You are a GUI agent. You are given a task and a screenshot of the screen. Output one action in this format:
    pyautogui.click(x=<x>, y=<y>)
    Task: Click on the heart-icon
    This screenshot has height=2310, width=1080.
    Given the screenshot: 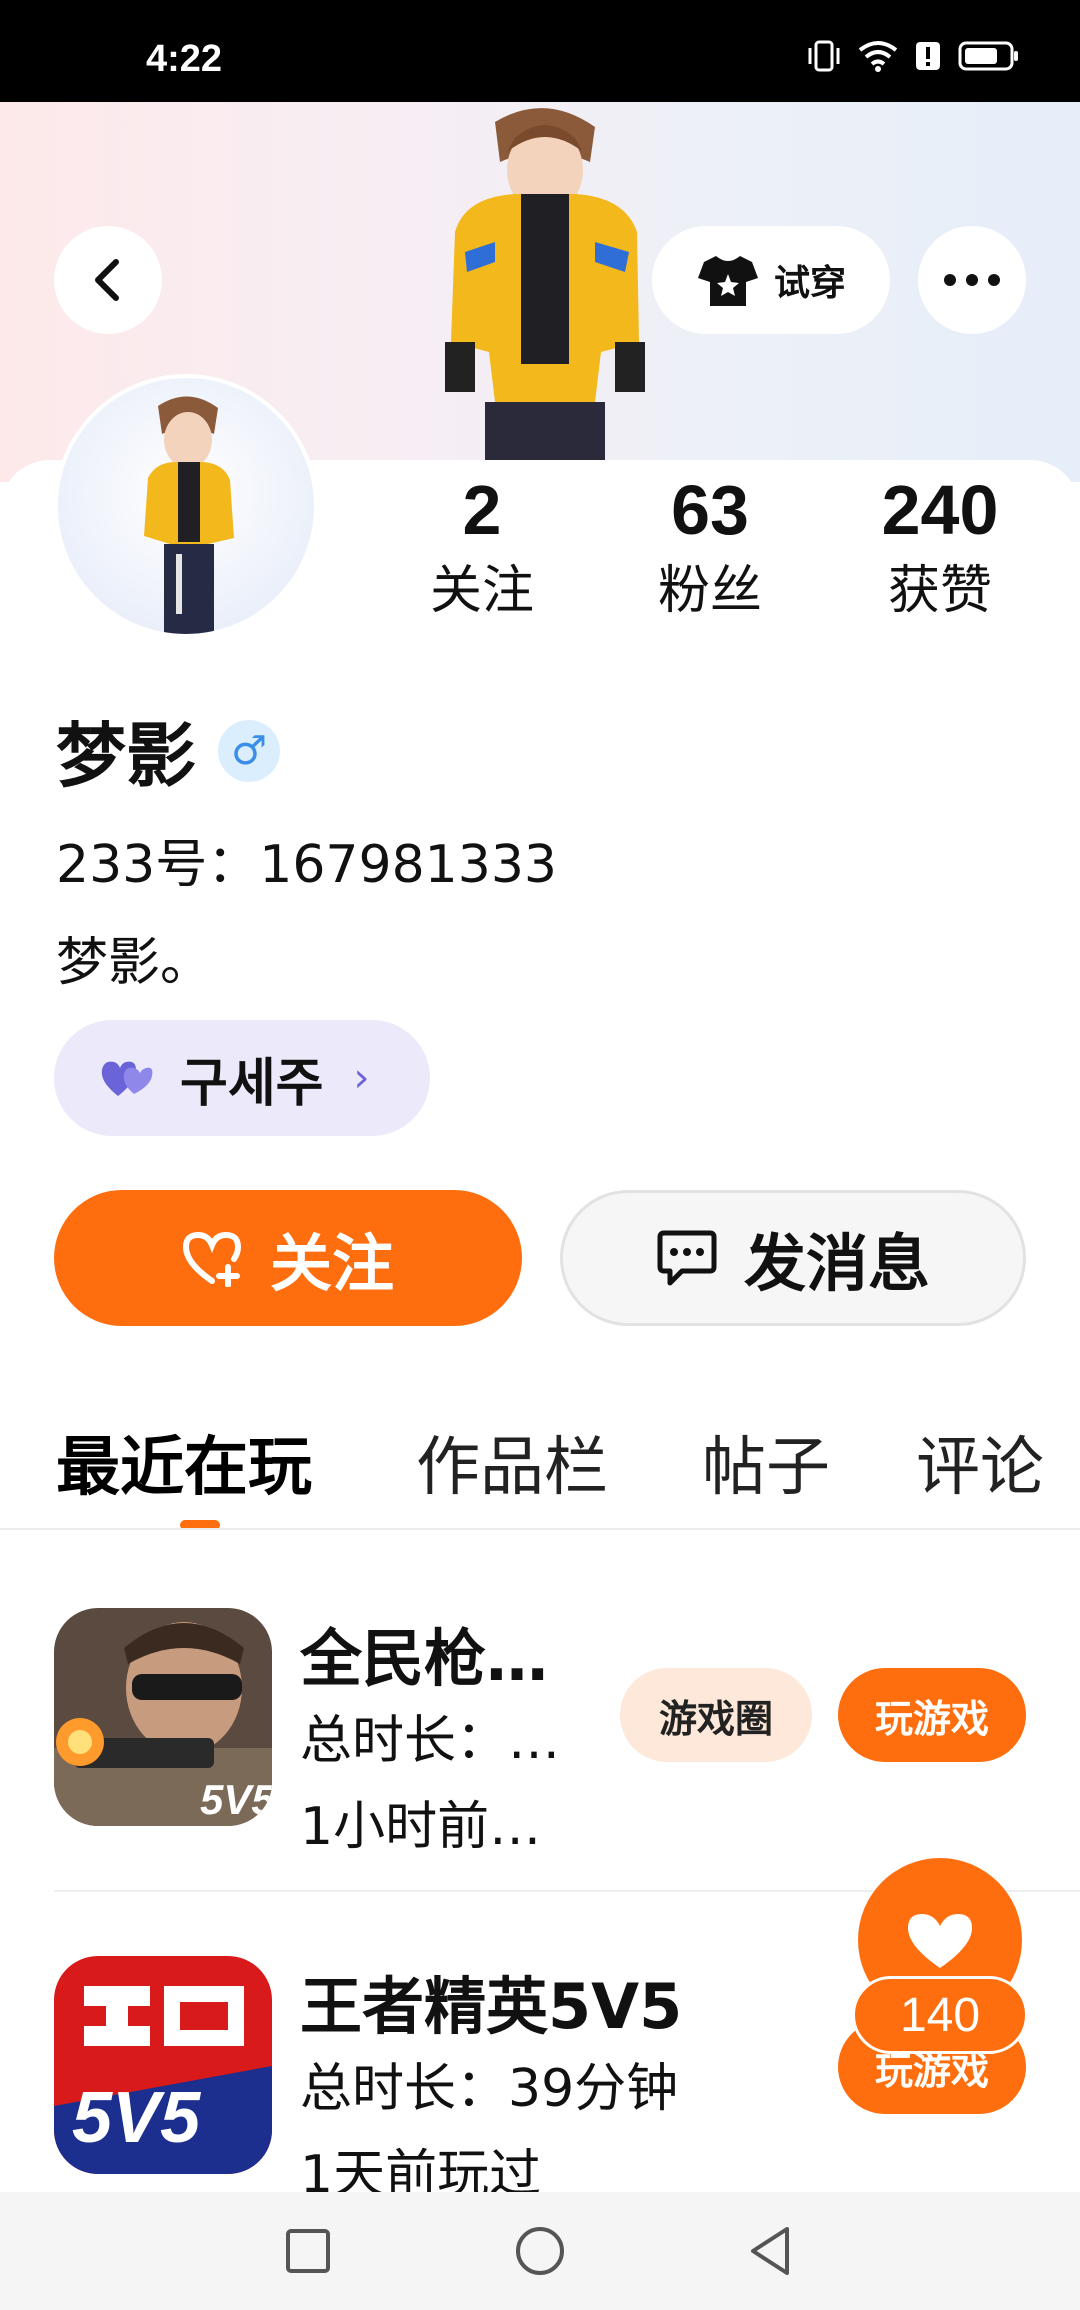 What is the action you would take?
    pyautogui.click(x=940, y=1941)
    